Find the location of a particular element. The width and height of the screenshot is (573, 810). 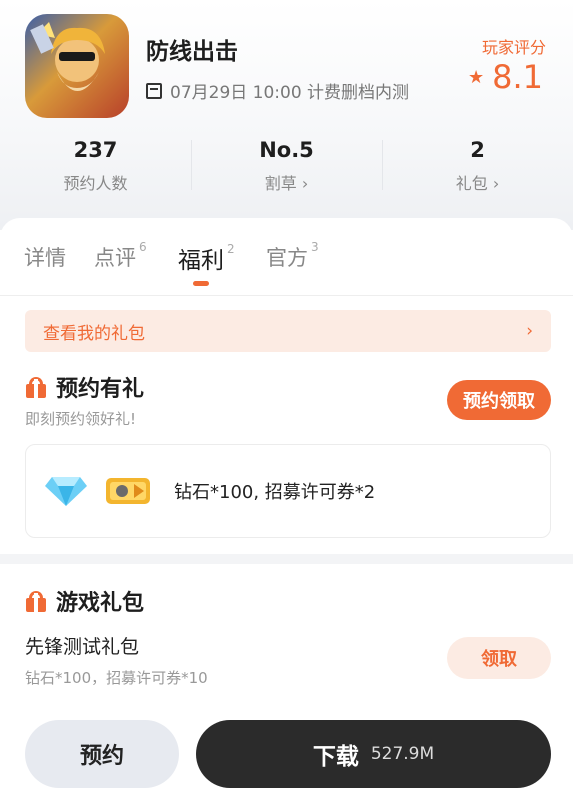

chevron-right-icon: › is located at coordinates (529, 331).